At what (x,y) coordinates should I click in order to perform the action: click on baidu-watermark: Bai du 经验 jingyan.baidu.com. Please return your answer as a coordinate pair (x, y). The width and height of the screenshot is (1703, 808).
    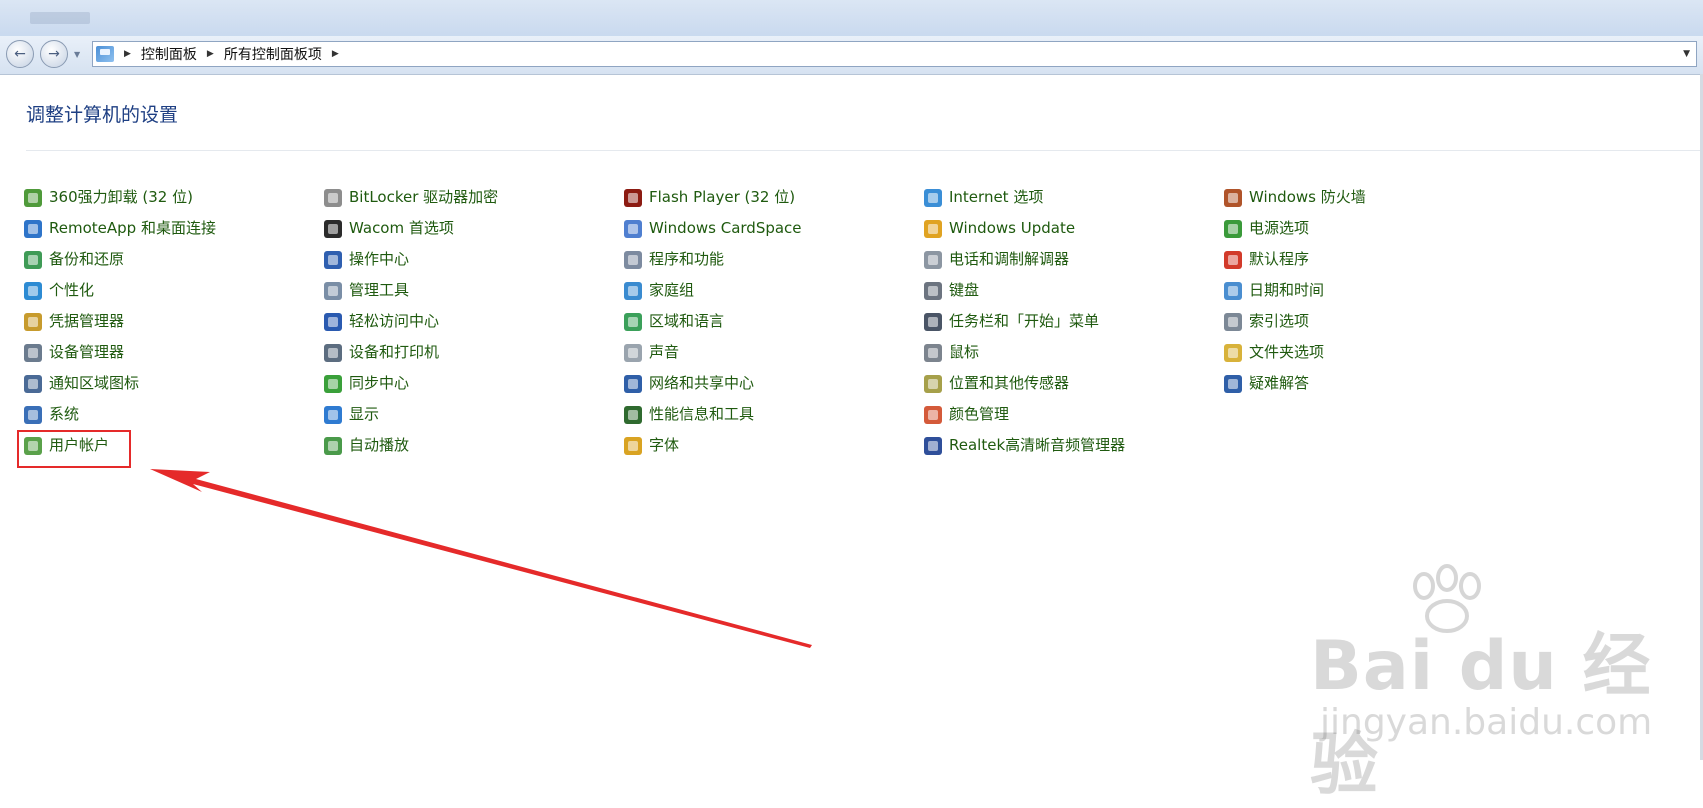
    Looking at the image, I should click on (1505, 684).